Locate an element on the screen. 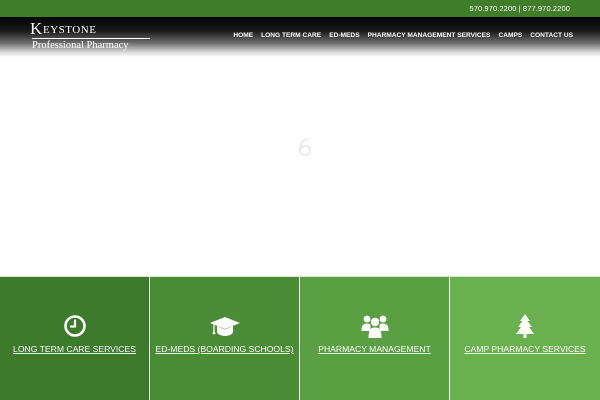  tile-camp-pharmacy: CAMP PHARMACY SERVICES is located at coordinates (525, 338).